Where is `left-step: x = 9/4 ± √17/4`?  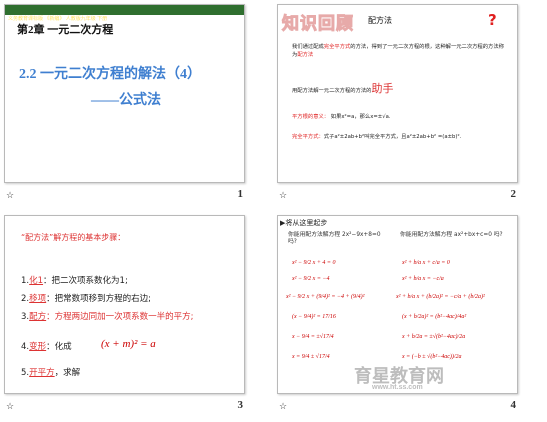 left-step: x = 9/4 ± √17/4 is located at coordinates (311, 357).